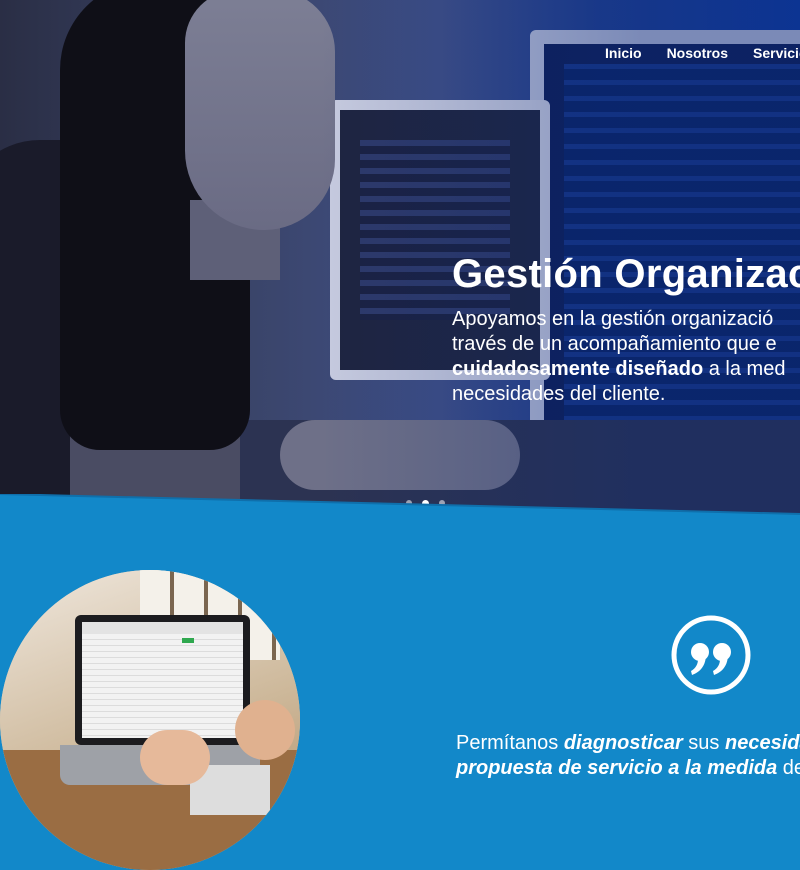 Image resolution: width=800 pixels, height=870 pixels. Describe the element at coordinates (510, 743) in the screenshot. I see `cta-part-1: Permítanos` at that location.